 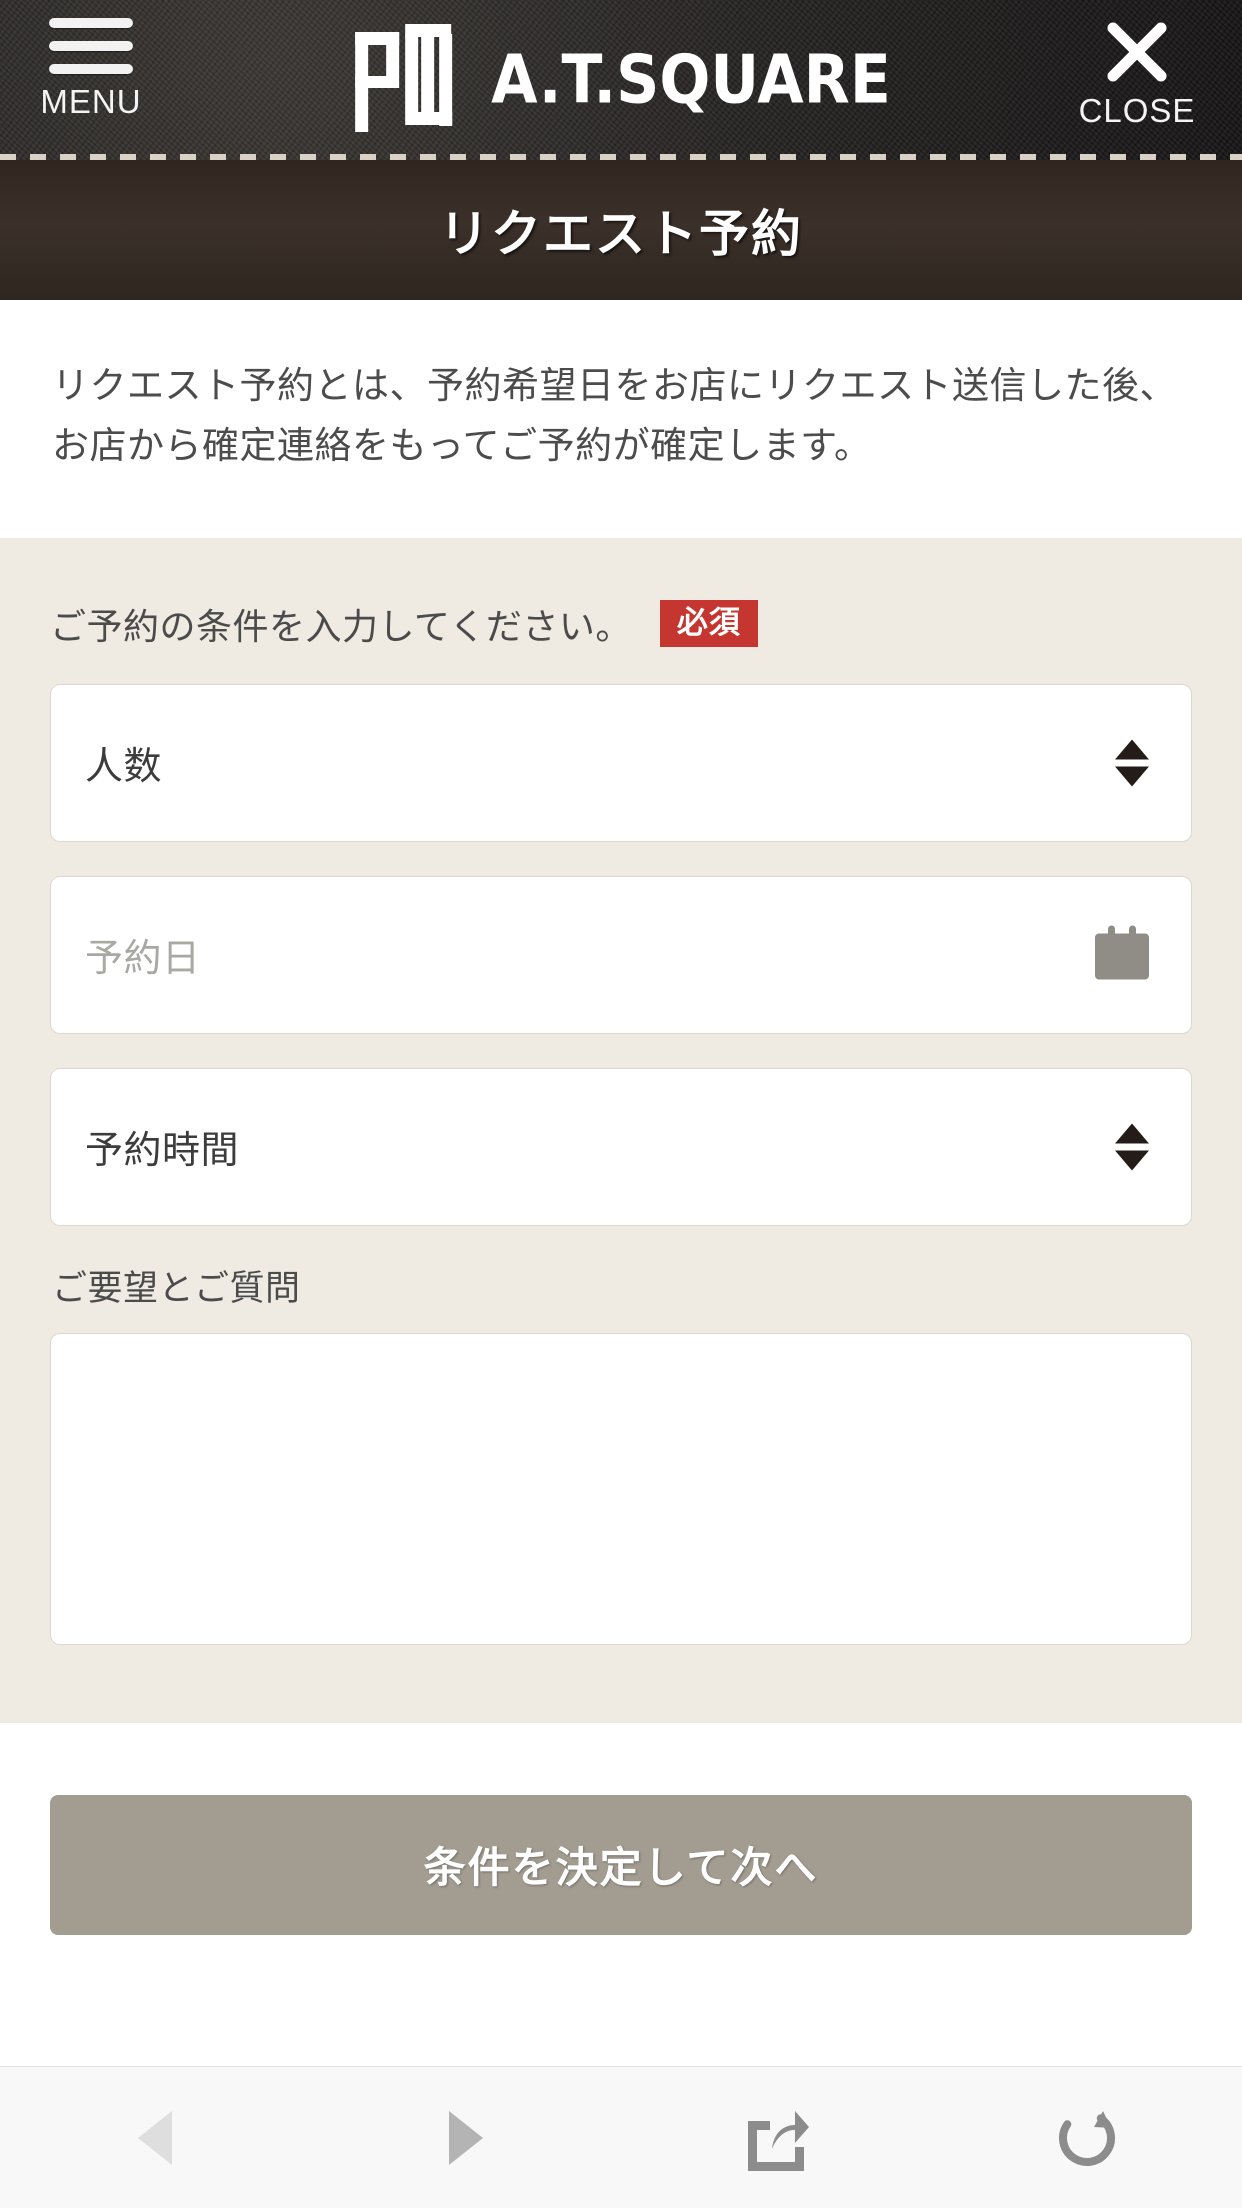 I want to click on brand-text: A.T.SQUARE, so click(x=691, y=80).